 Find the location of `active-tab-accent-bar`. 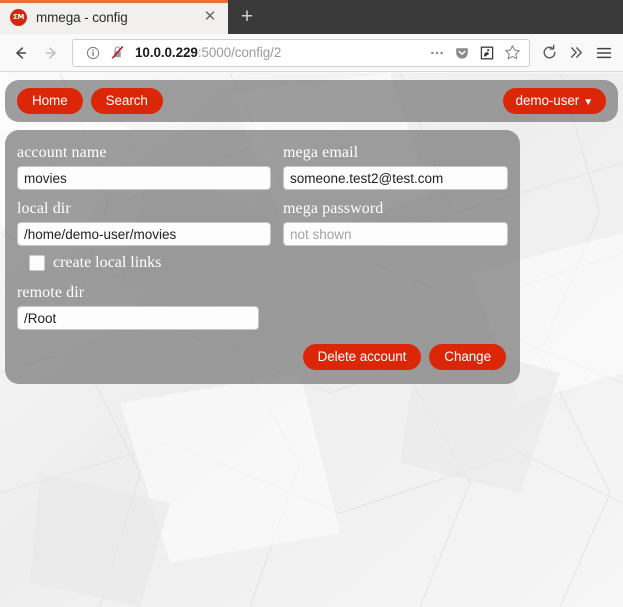

active-tab-accent-bar is located at coordinates (114, 1).